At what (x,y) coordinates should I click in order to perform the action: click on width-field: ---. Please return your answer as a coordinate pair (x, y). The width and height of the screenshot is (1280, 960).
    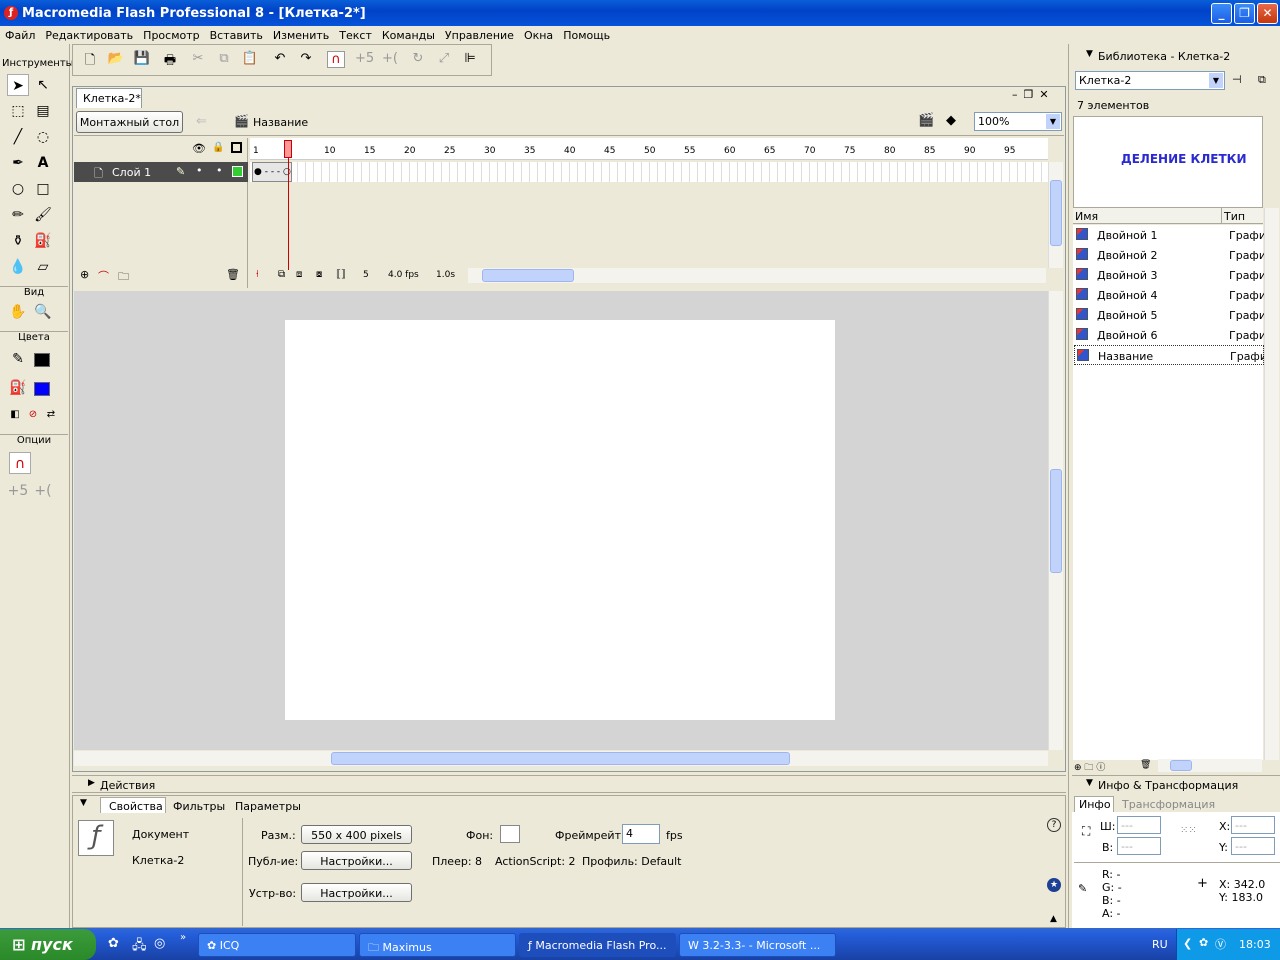
    Looking at the image, I should click on (1139, 825).